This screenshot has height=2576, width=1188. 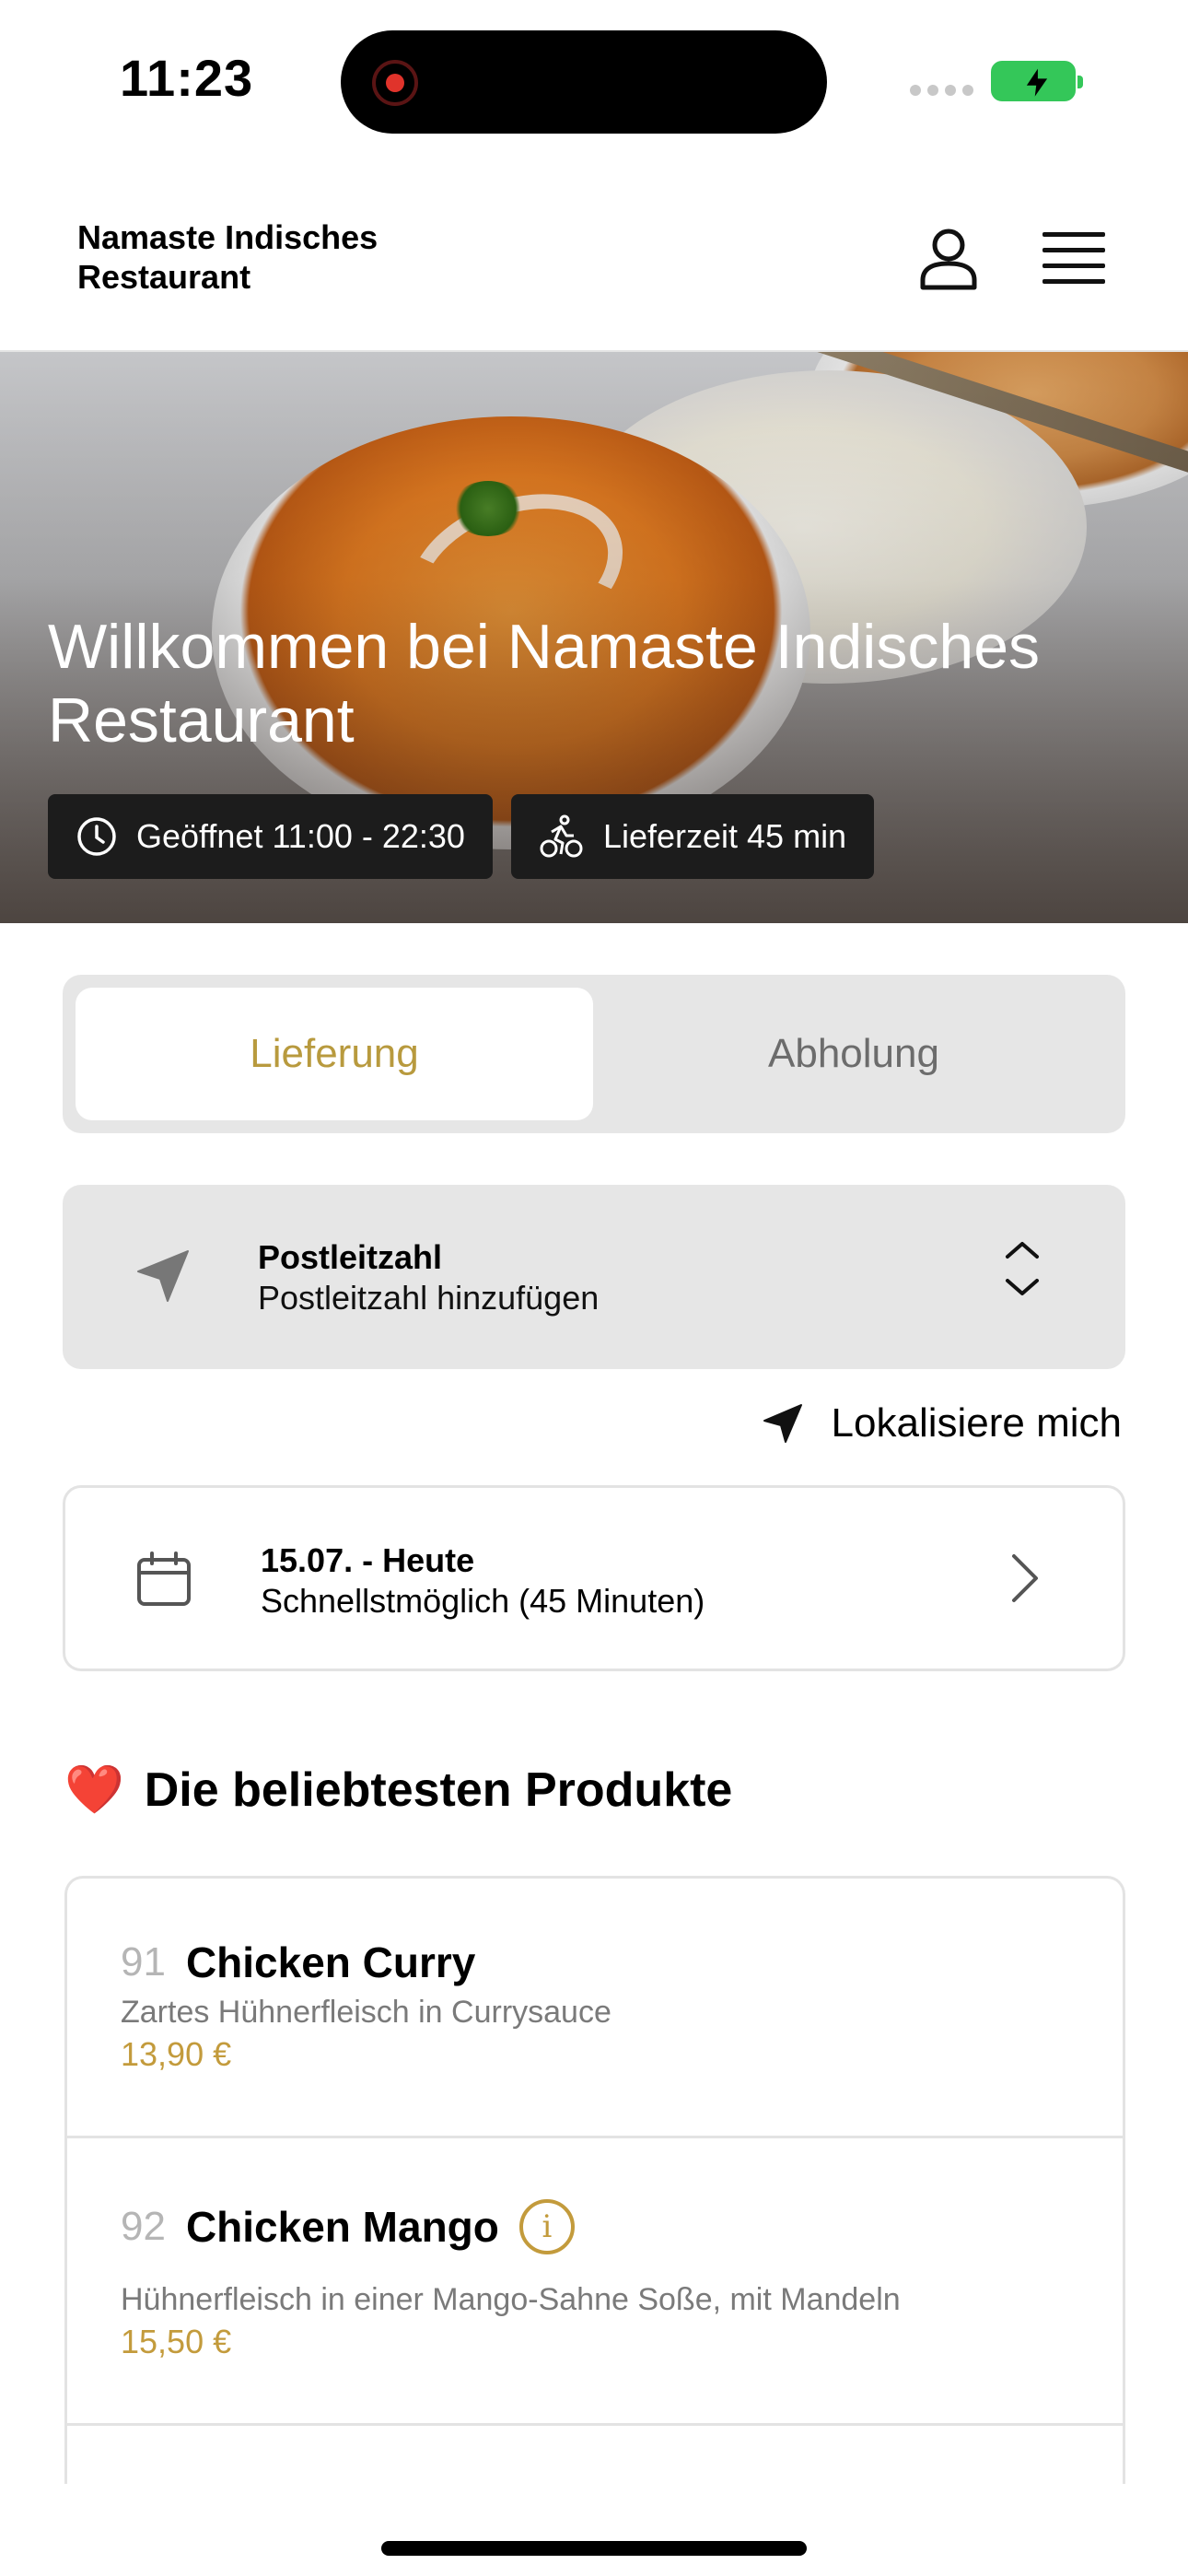 I want to click on postcode-placeholder: Postleitzahl hinzufügen, so click(x=429, y=1298).